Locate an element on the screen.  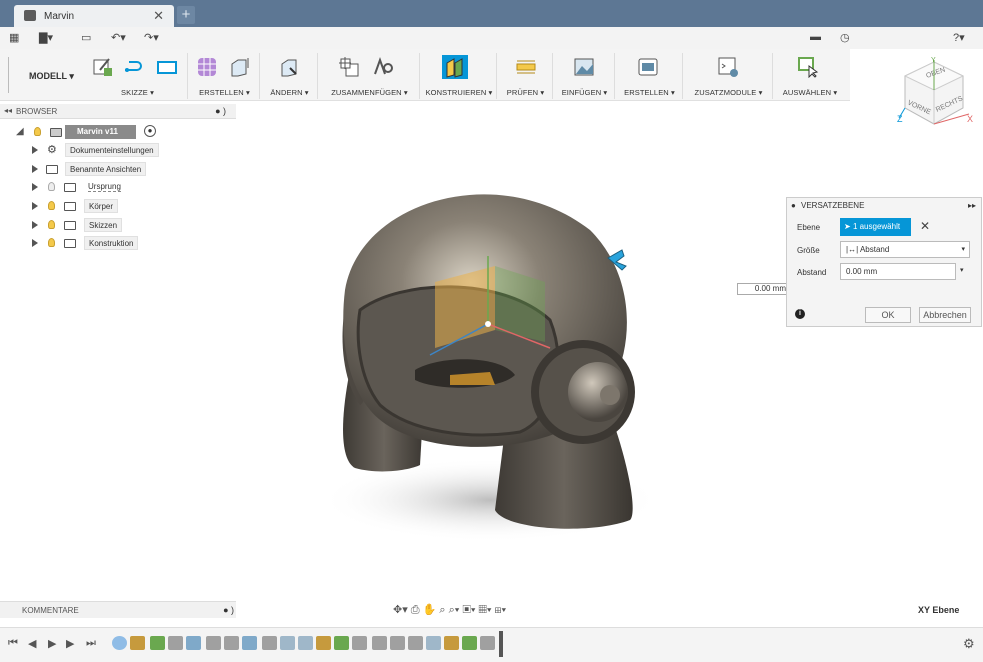
save-icon: ▭ is located at coordinates (86, 37).